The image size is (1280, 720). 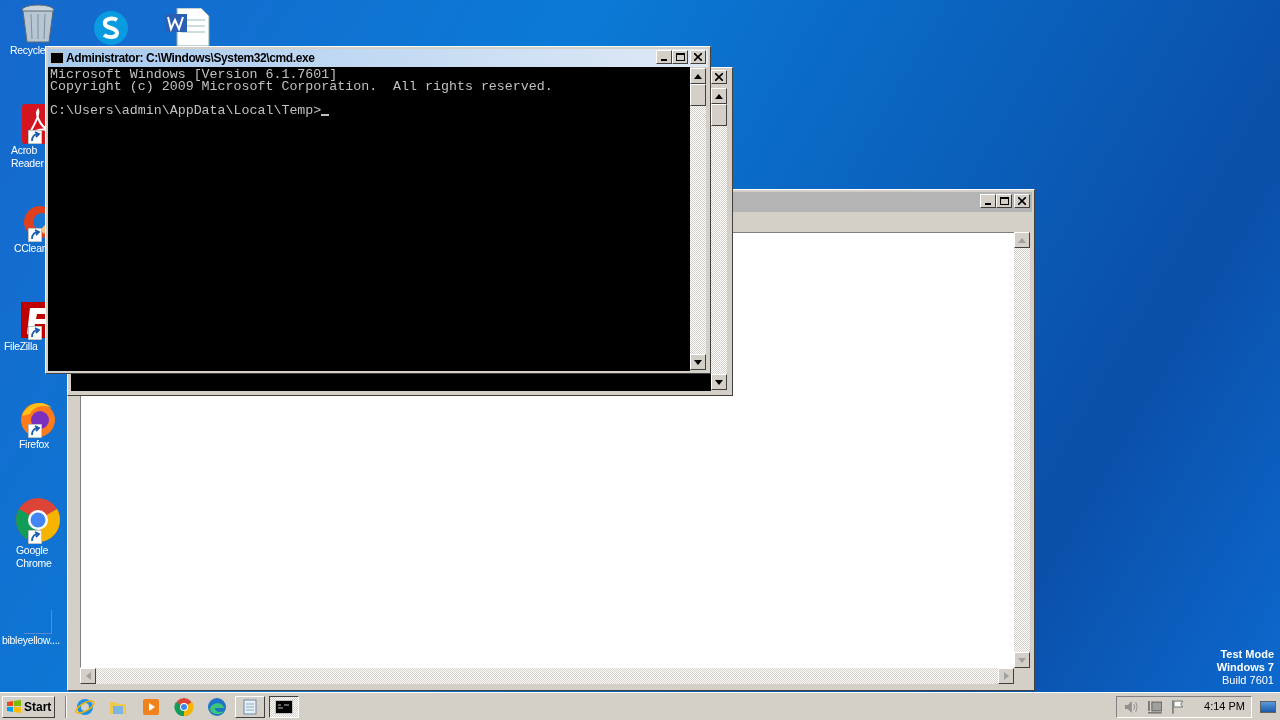 I want to click on desktop-icon-label: Google, so click(x=32, y=550).